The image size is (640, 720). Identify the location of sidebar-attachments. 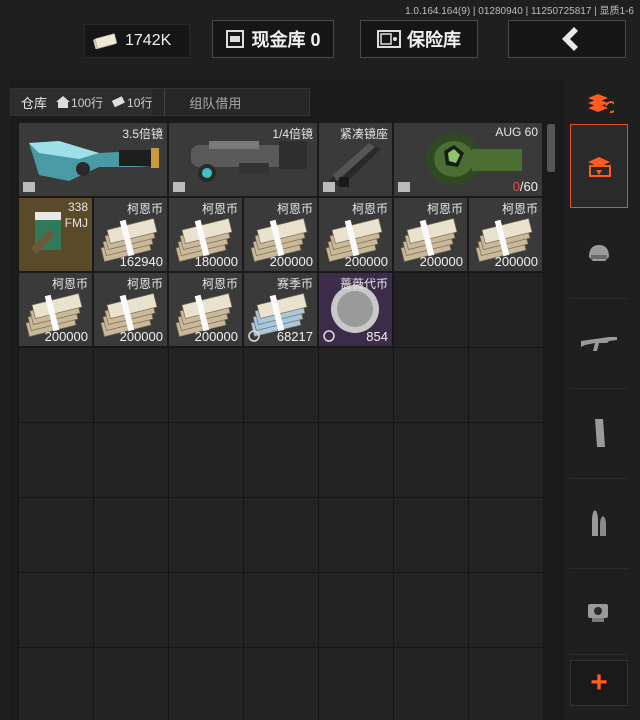
(599, 611).